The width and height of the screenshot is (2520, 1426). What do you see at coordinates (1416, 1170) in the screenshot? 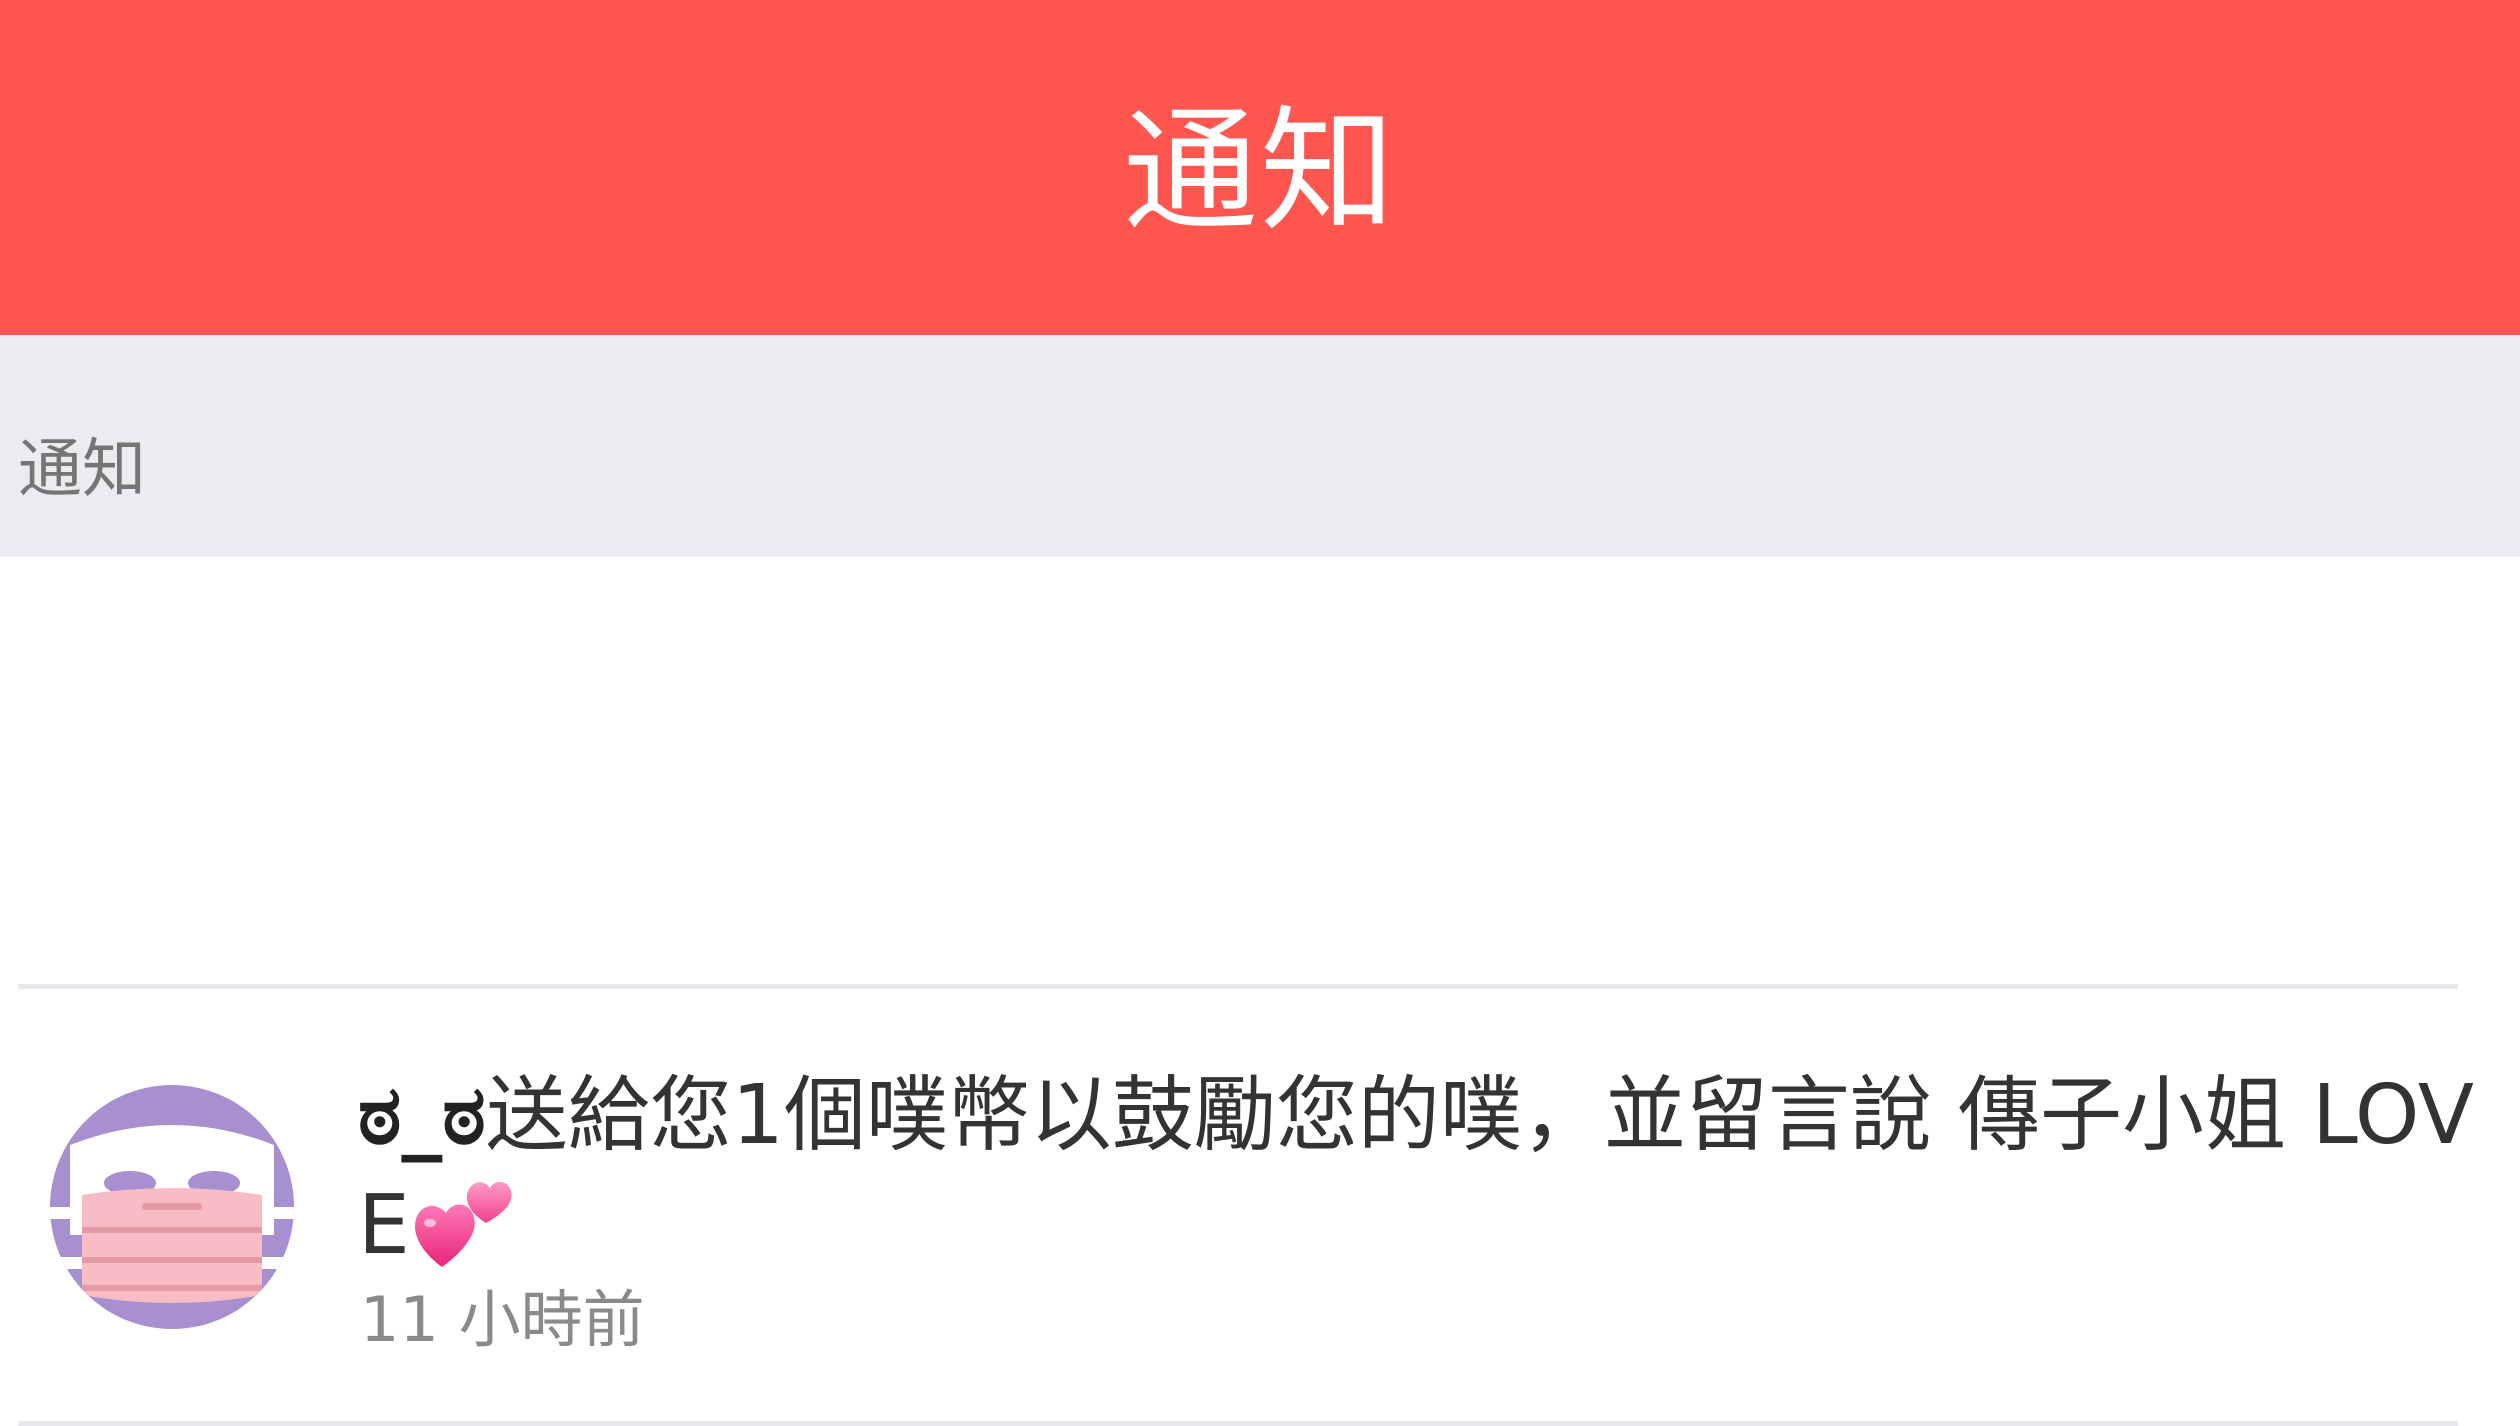
I see `message-text: 送給您1個噗幣以鼓勵您的噗，並留言說 傳子小姐 LOVE` at bounding box center [1416, 1170].